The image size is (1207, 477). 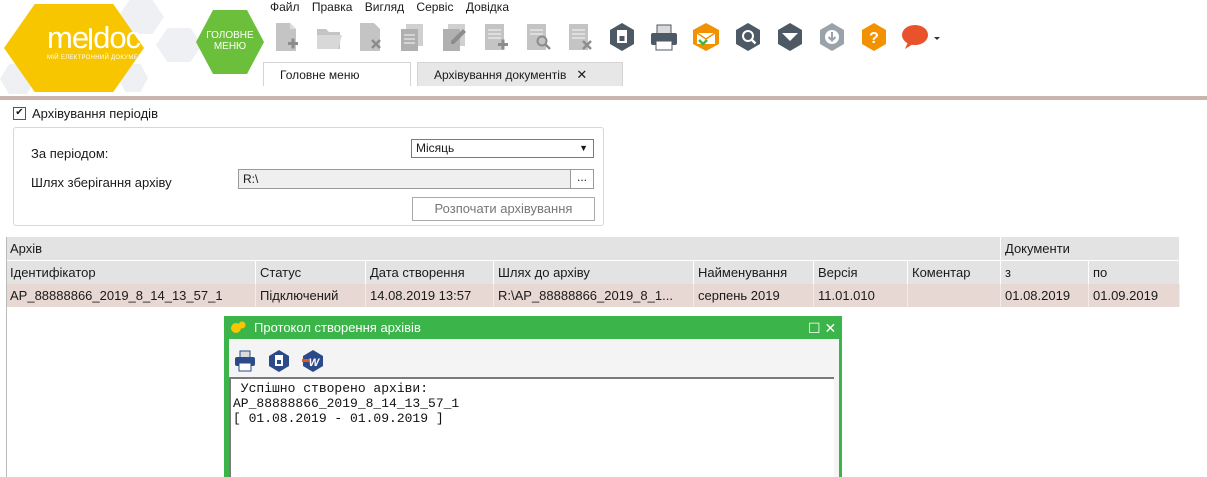 I want to click on tab-main-menu-label: Головне меню, so click(x=320, y=75).